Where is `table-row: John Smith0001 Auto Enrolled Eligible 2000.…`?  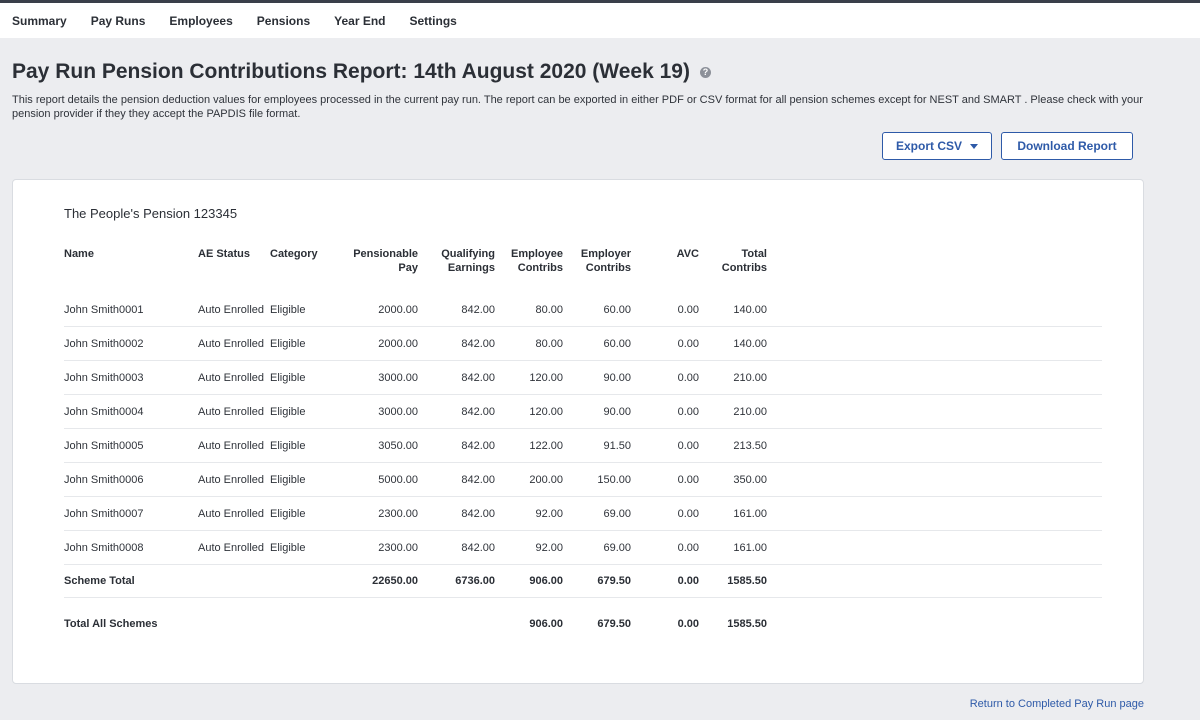 table-row: John Smith0001 Auto Enrolled Eligible 2000.… is located at coordinates (583, 310).